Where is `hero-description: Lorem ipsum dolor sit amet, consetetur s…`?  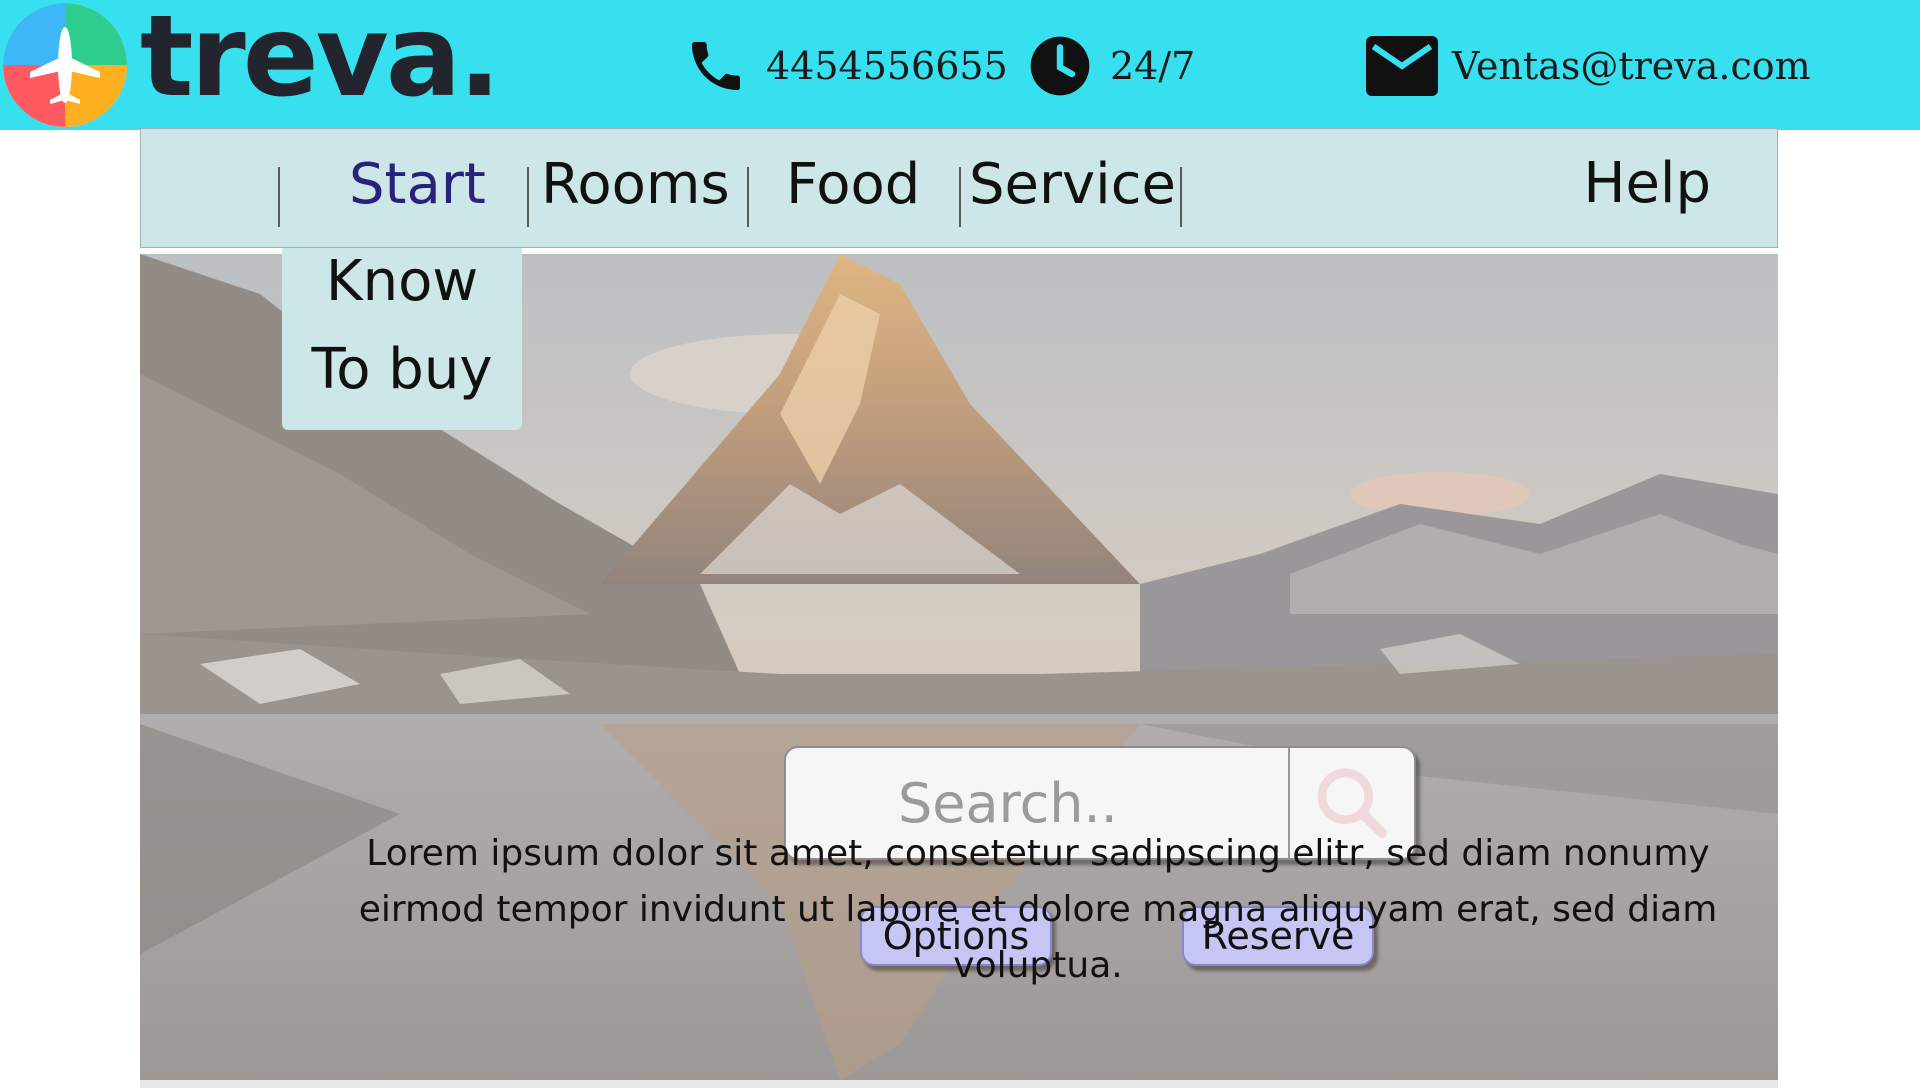 hero-description: Lorem ipsum dolor sit amet, consetetur s… is located at coordinates (1038, 909).